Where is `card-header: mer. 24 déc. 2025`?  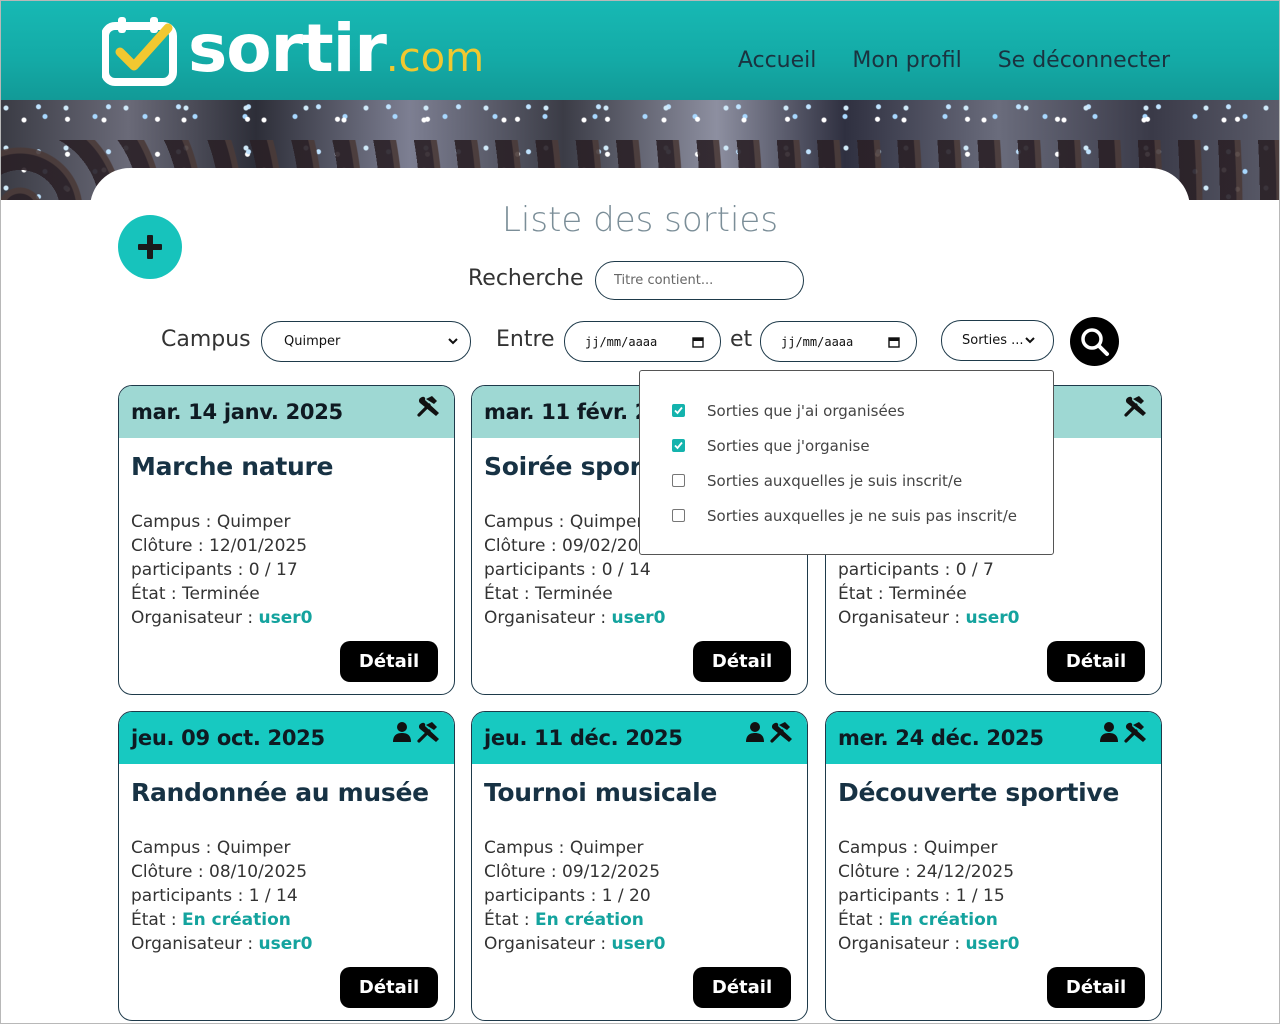
card-header: mer. 24 déc. 2025 is located at coordinates (993, 738).